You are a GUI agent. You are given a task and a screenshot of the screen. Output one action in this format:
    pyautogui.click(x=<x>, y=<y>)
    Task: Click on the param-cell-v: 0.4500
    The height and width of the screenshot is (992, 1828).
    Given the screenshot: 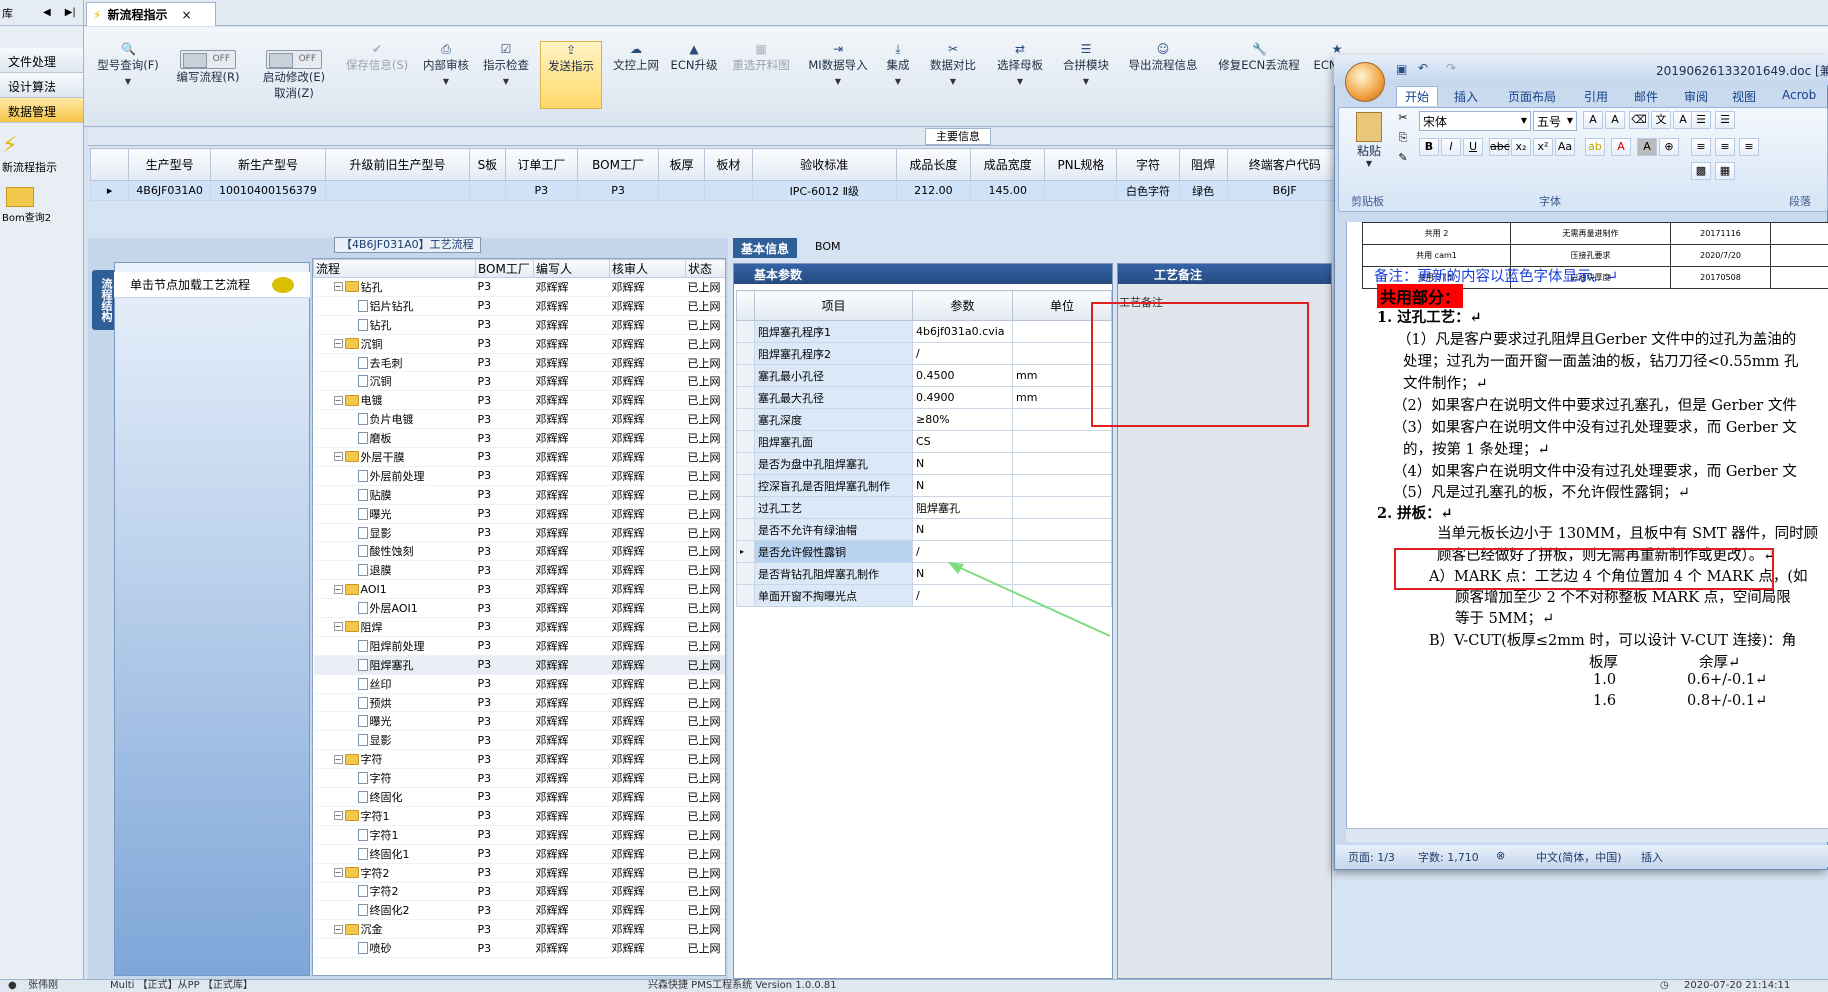 What is the action you would take?
    pyautogui.click(x=962, y=375)
    